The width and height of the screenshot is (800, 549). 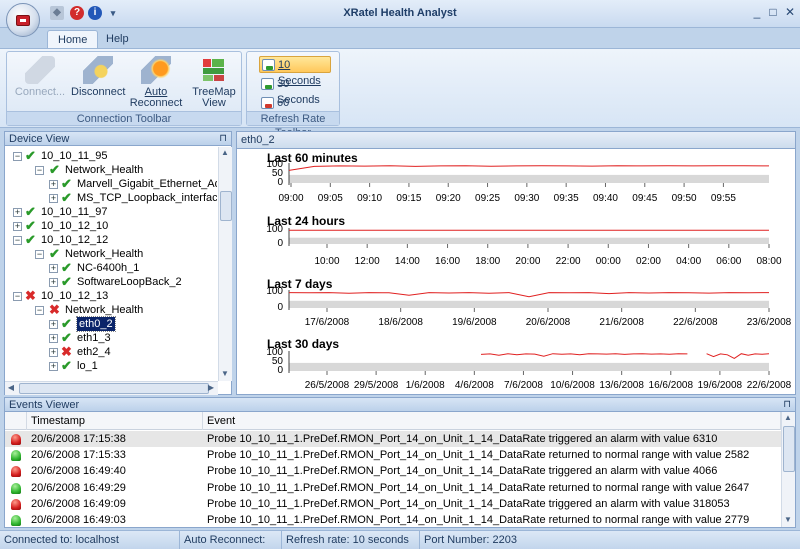 I want to click on column-header-status, so click(x=16, y=421).